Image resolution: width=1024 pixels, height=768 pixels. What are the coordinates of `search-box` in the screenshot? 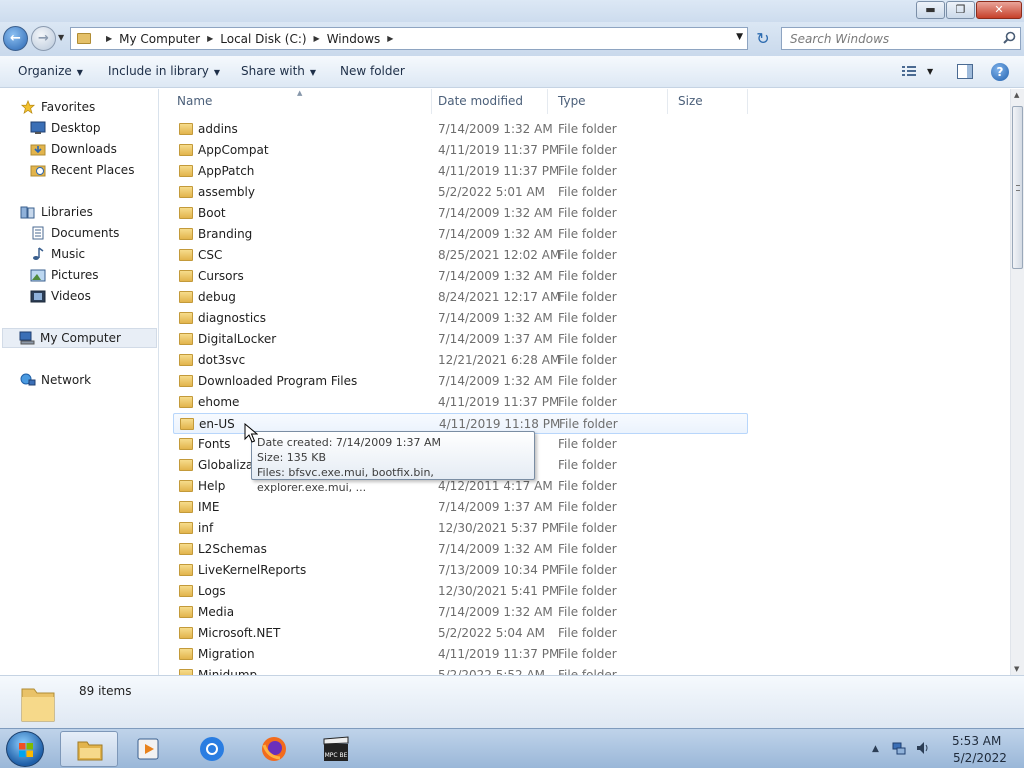 It's located at (901, 38).